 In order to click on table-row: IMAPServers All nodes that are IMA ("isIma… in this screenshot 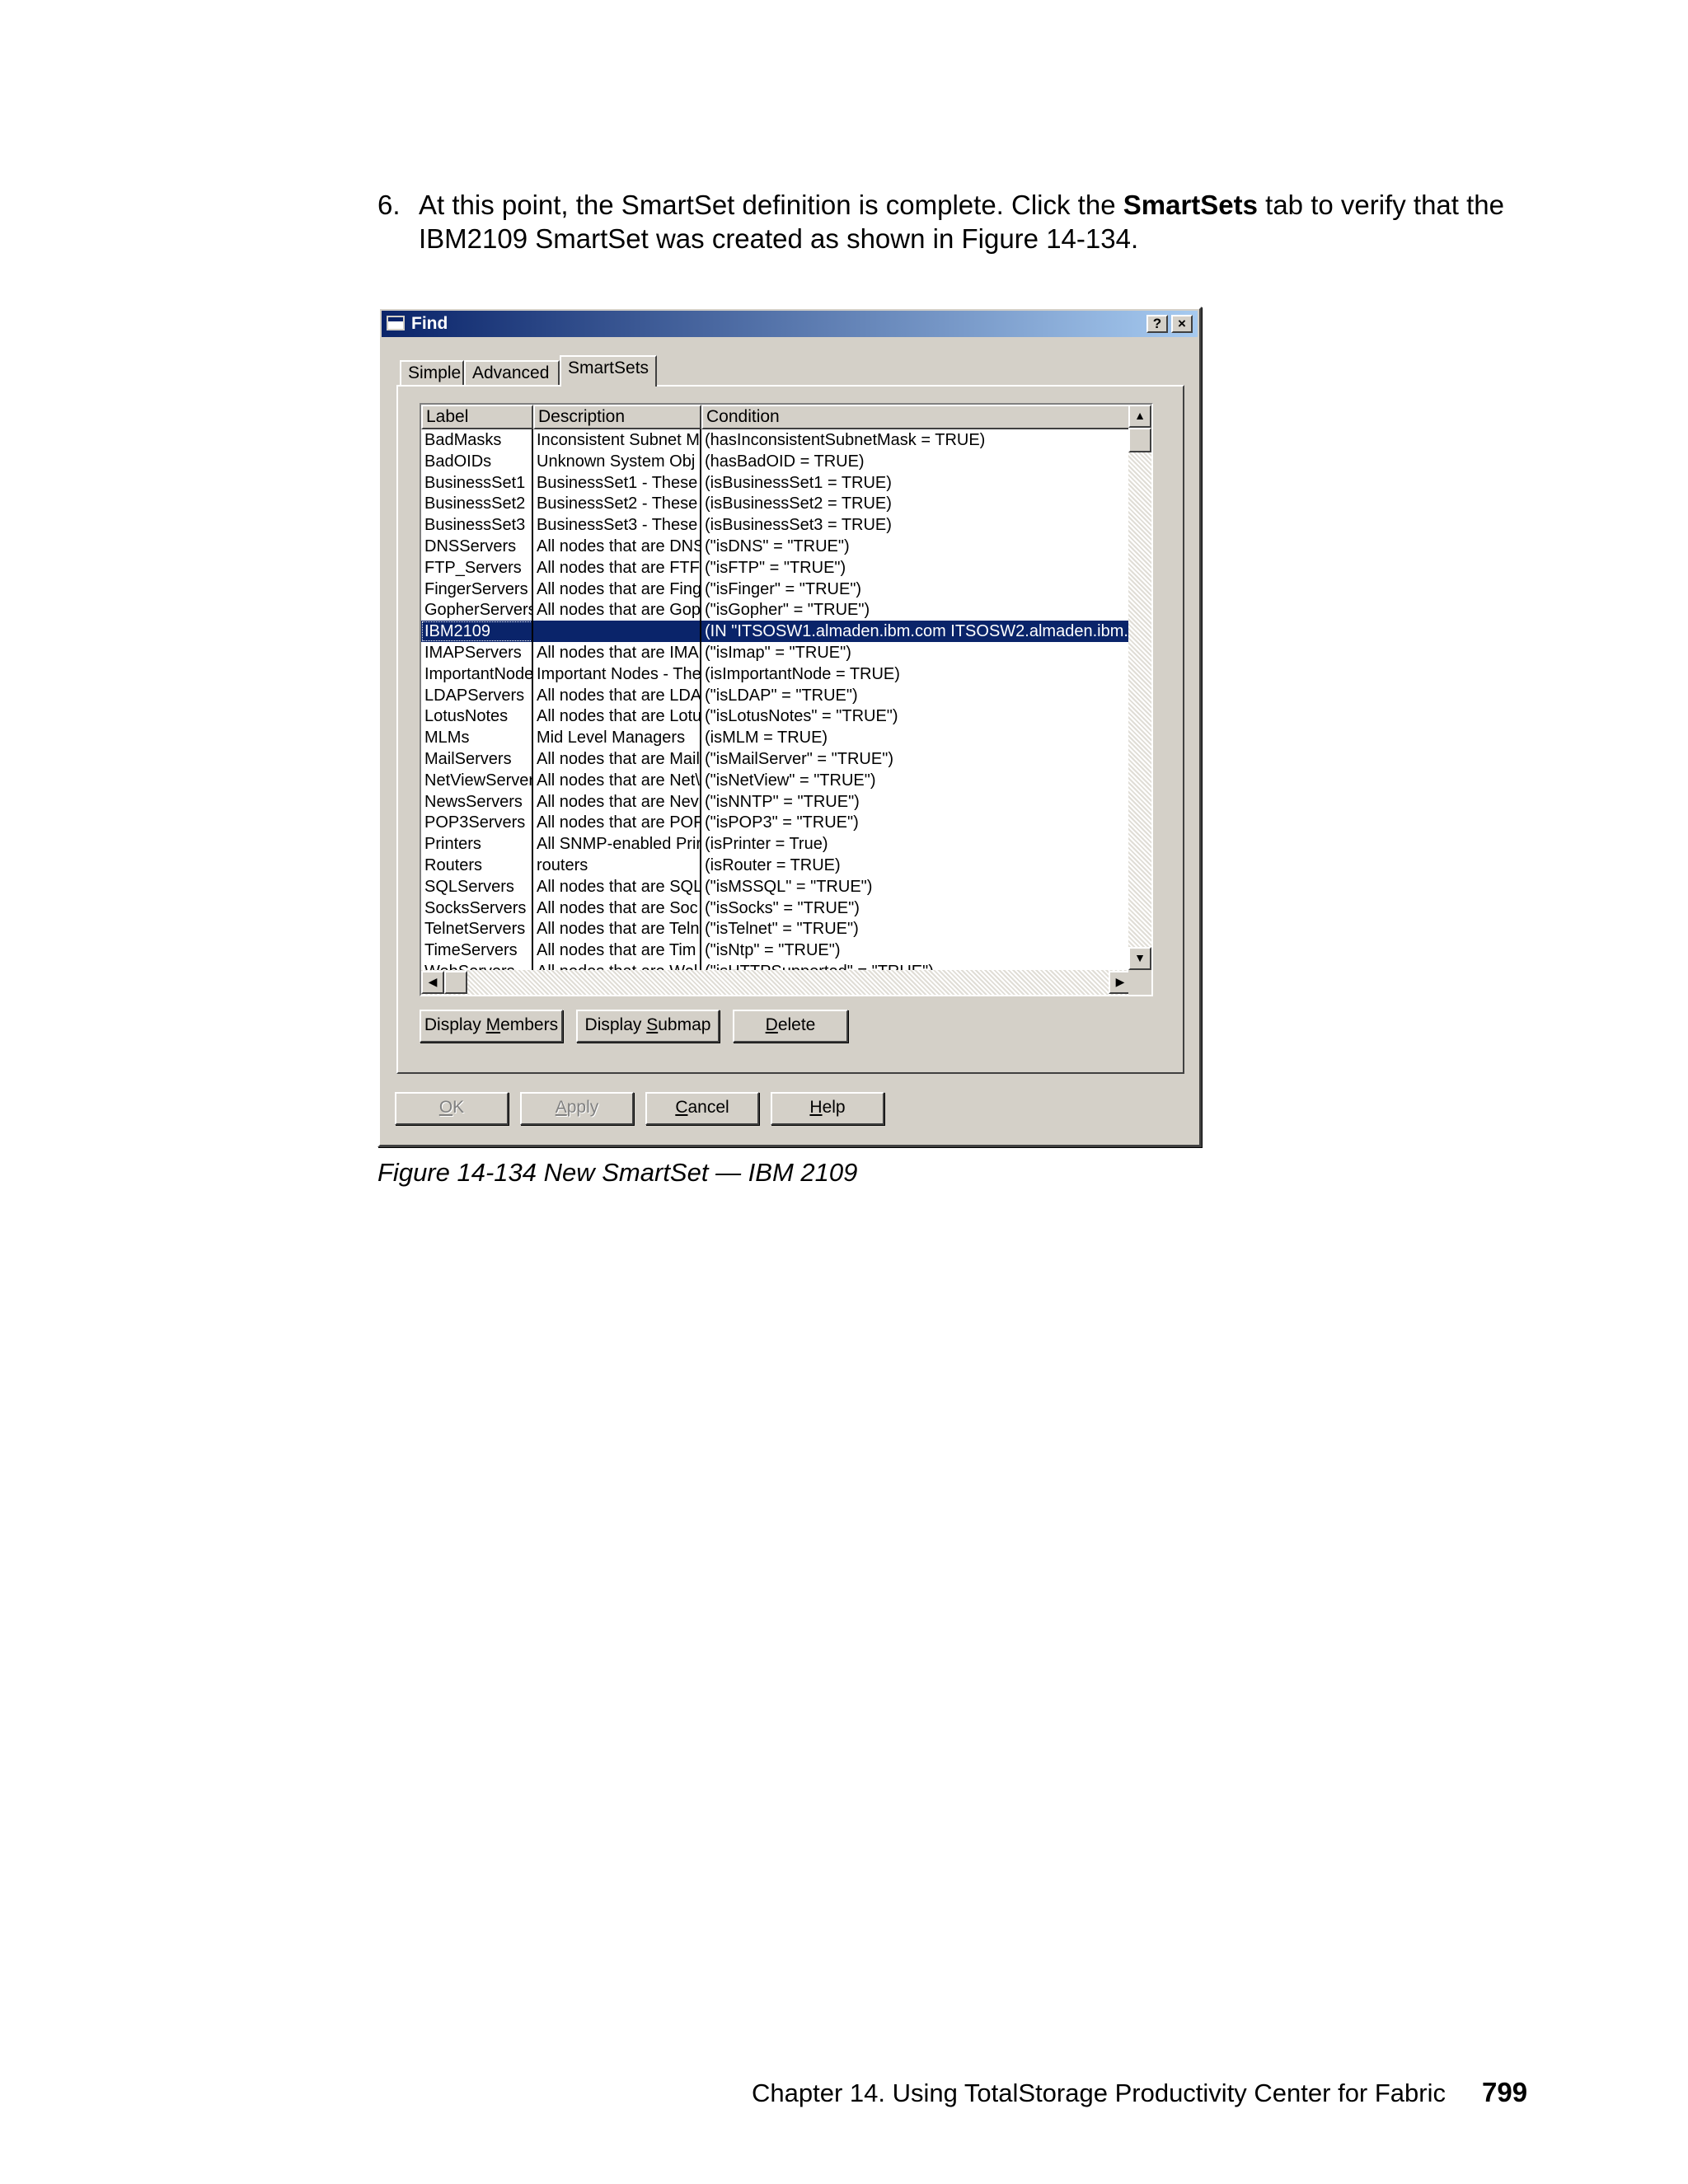, I will do `click(777, 652)`.